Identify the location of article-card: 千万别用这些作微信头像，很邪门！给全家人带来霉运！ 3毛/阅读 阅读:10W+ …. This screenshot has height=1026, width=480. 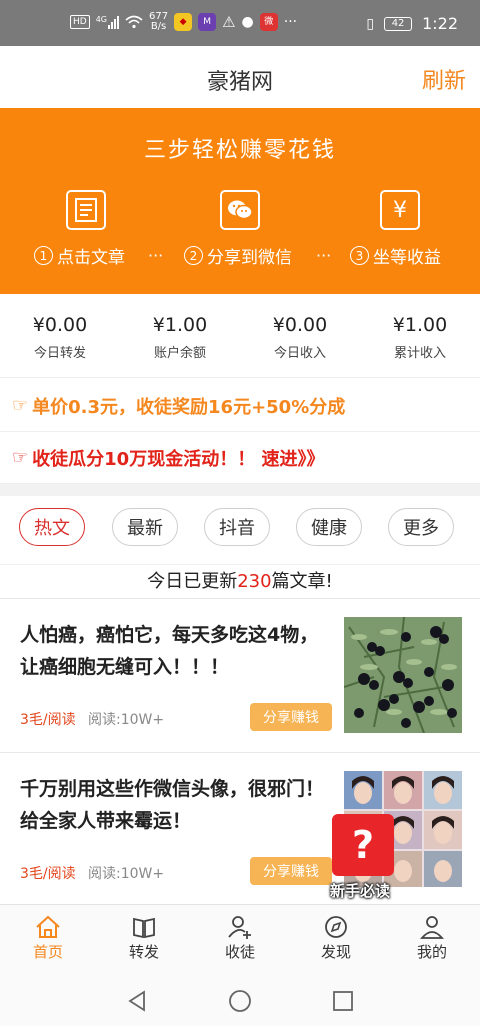
(240, 828).